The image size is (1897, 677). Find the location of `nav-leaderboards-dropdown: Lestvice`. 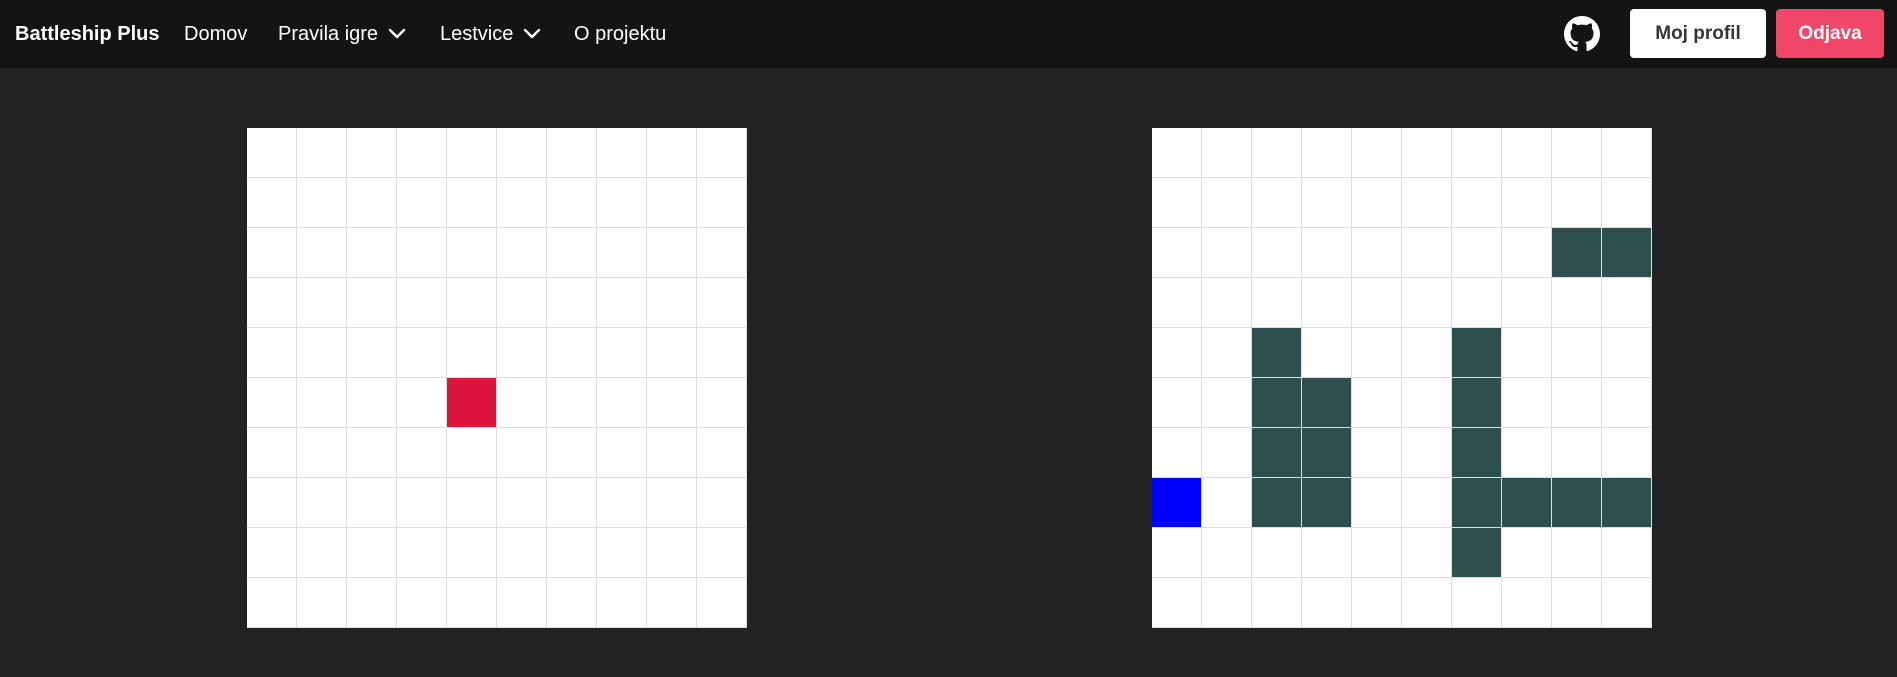

nav-leaderboards-dropdown: Lestvice is located at coordinates (490, 34).